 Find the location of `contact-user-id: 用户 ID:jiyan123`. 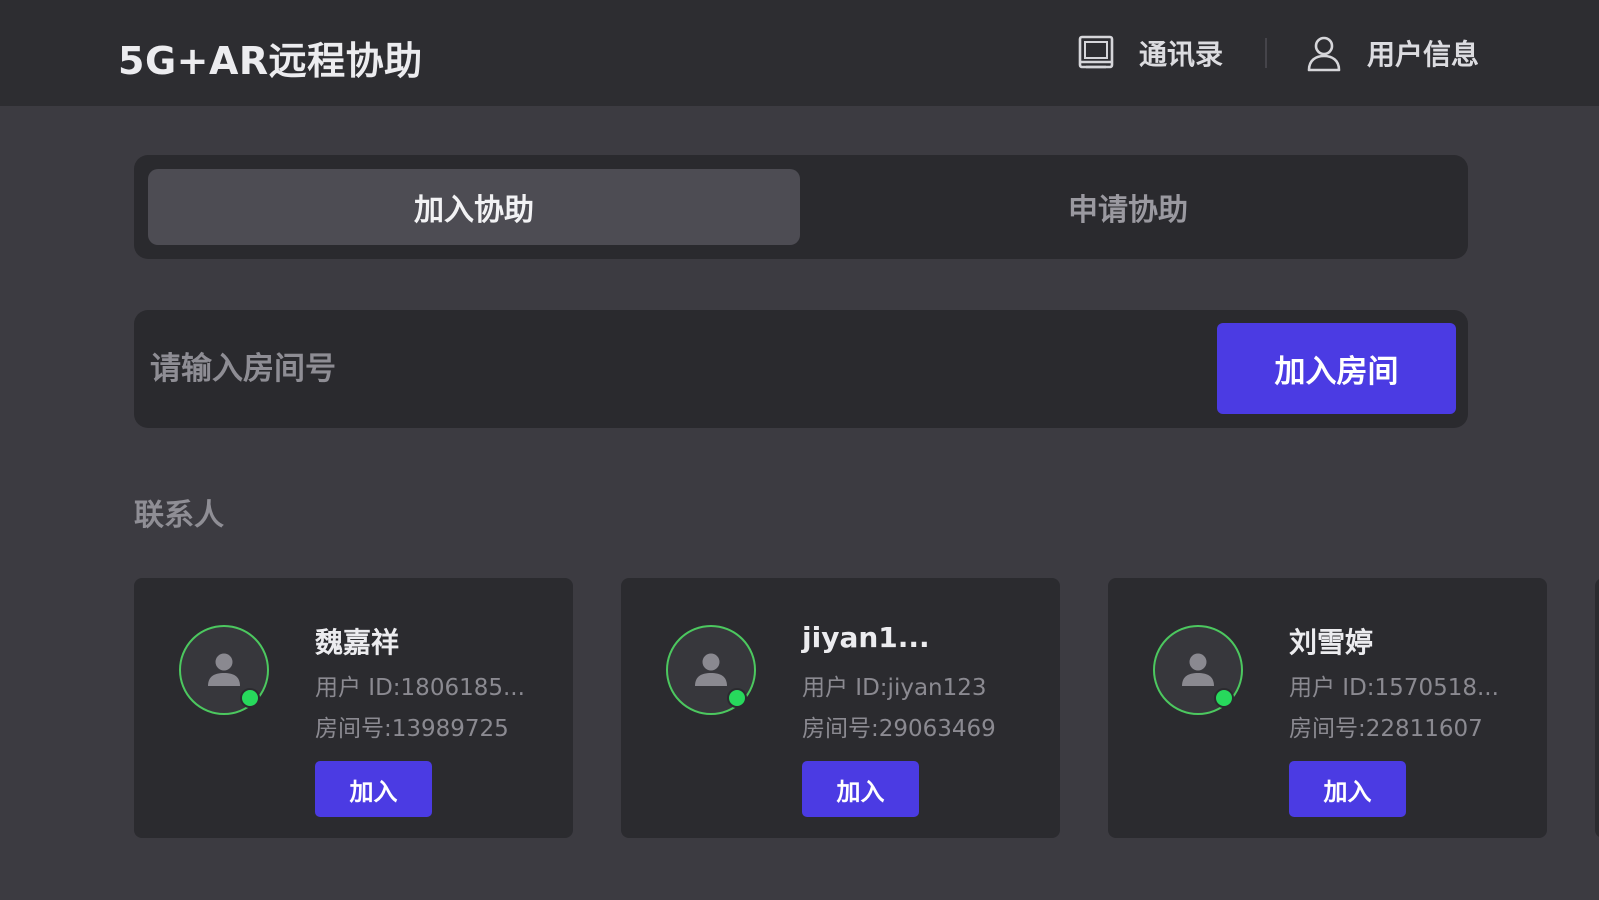

contact-user-id: 用户 ID:jiyan123 is located at coordinates (894, 688).